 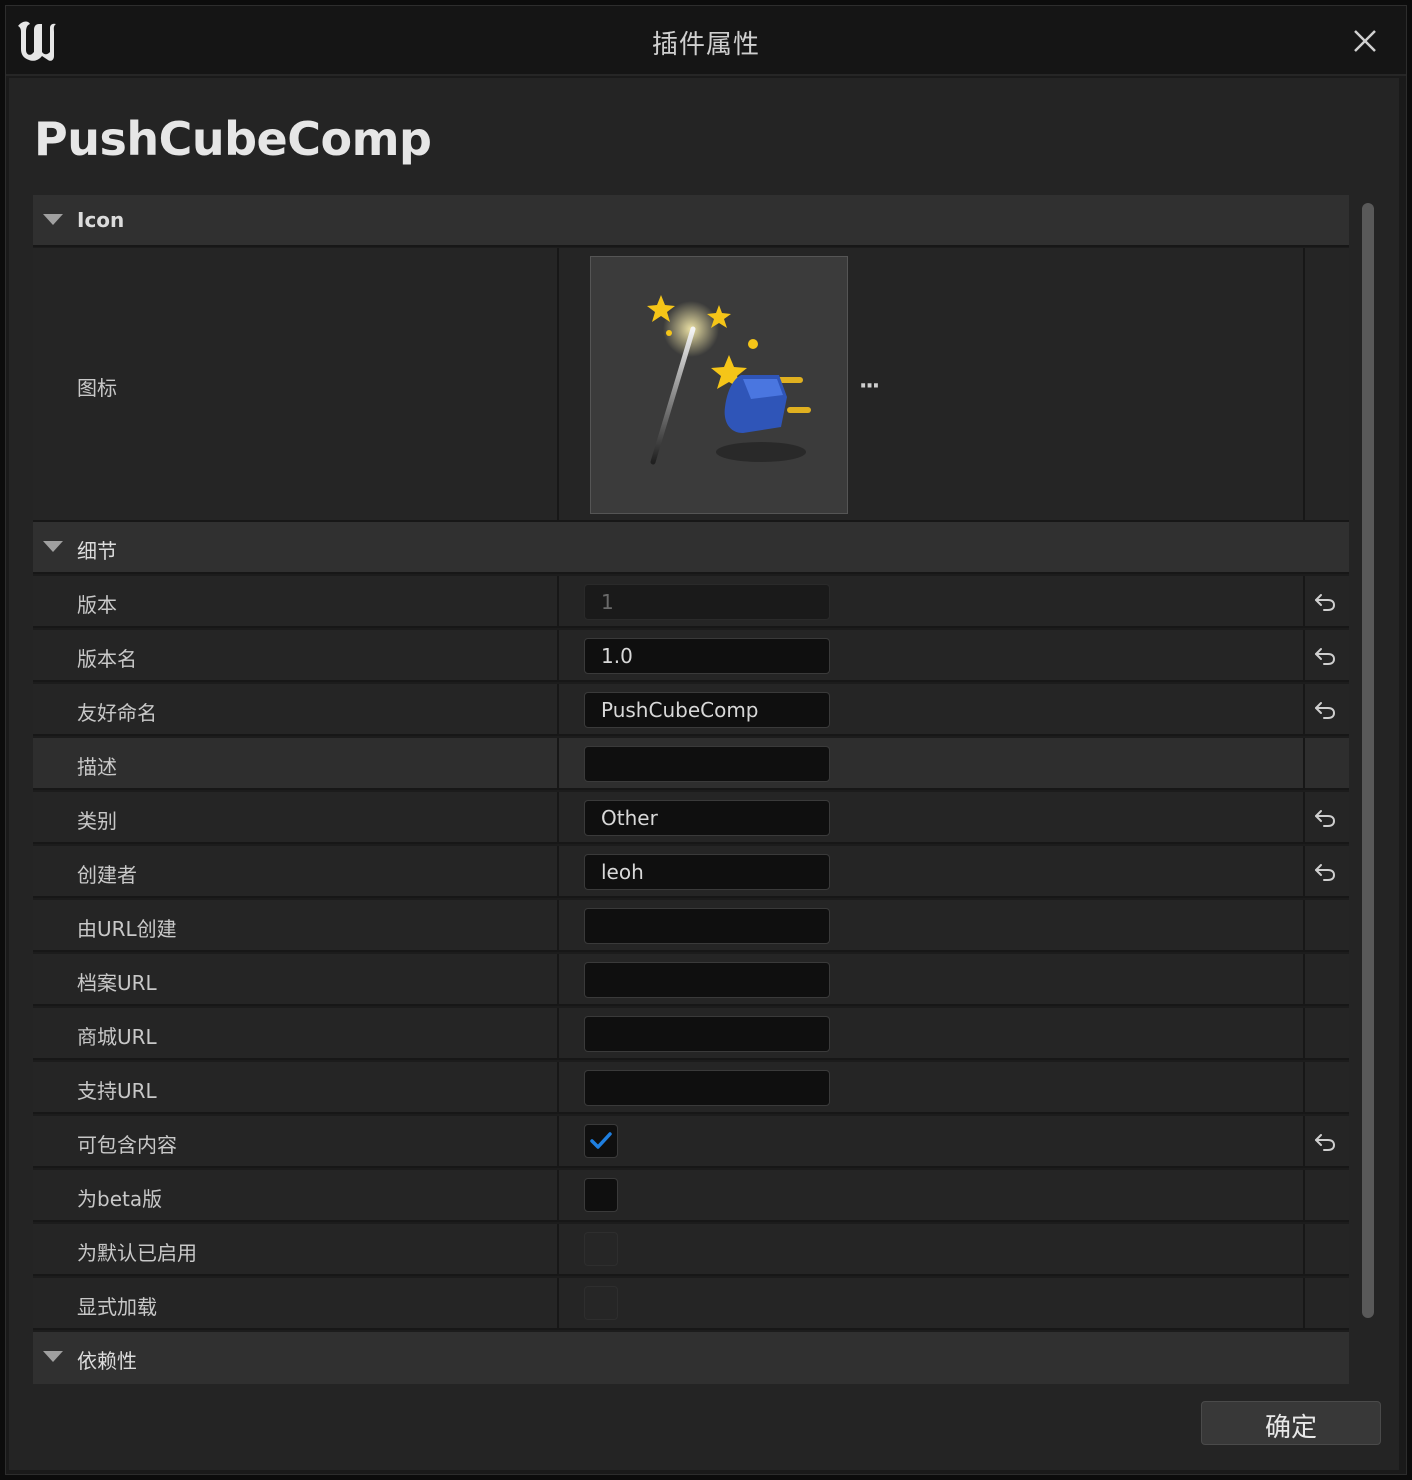 I want to click on title-bar: 插件属性, so click(x=706, y=41).